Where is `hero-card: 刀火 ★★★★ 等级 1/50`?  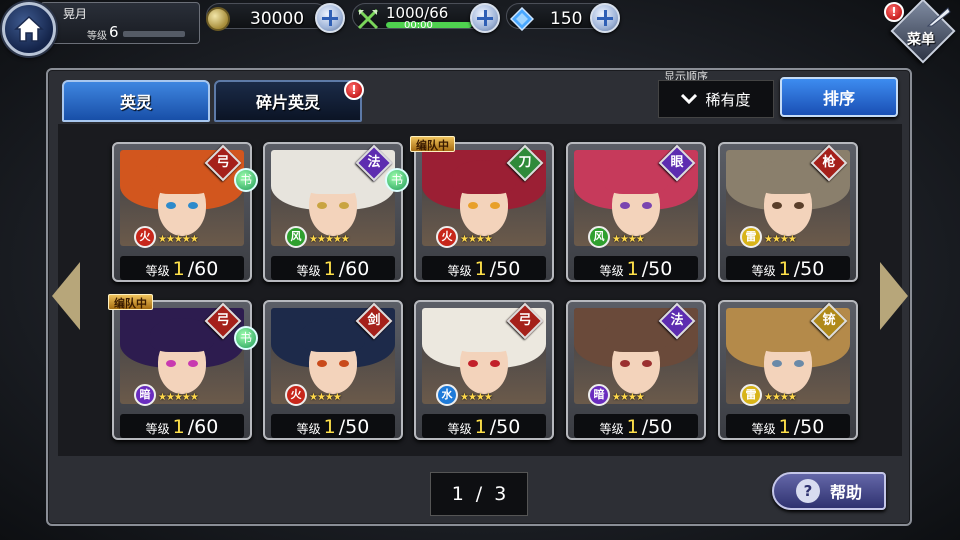
hero-card: 刀火 ★★★★ 等级 1/50 is located at coordinates (484, 212).